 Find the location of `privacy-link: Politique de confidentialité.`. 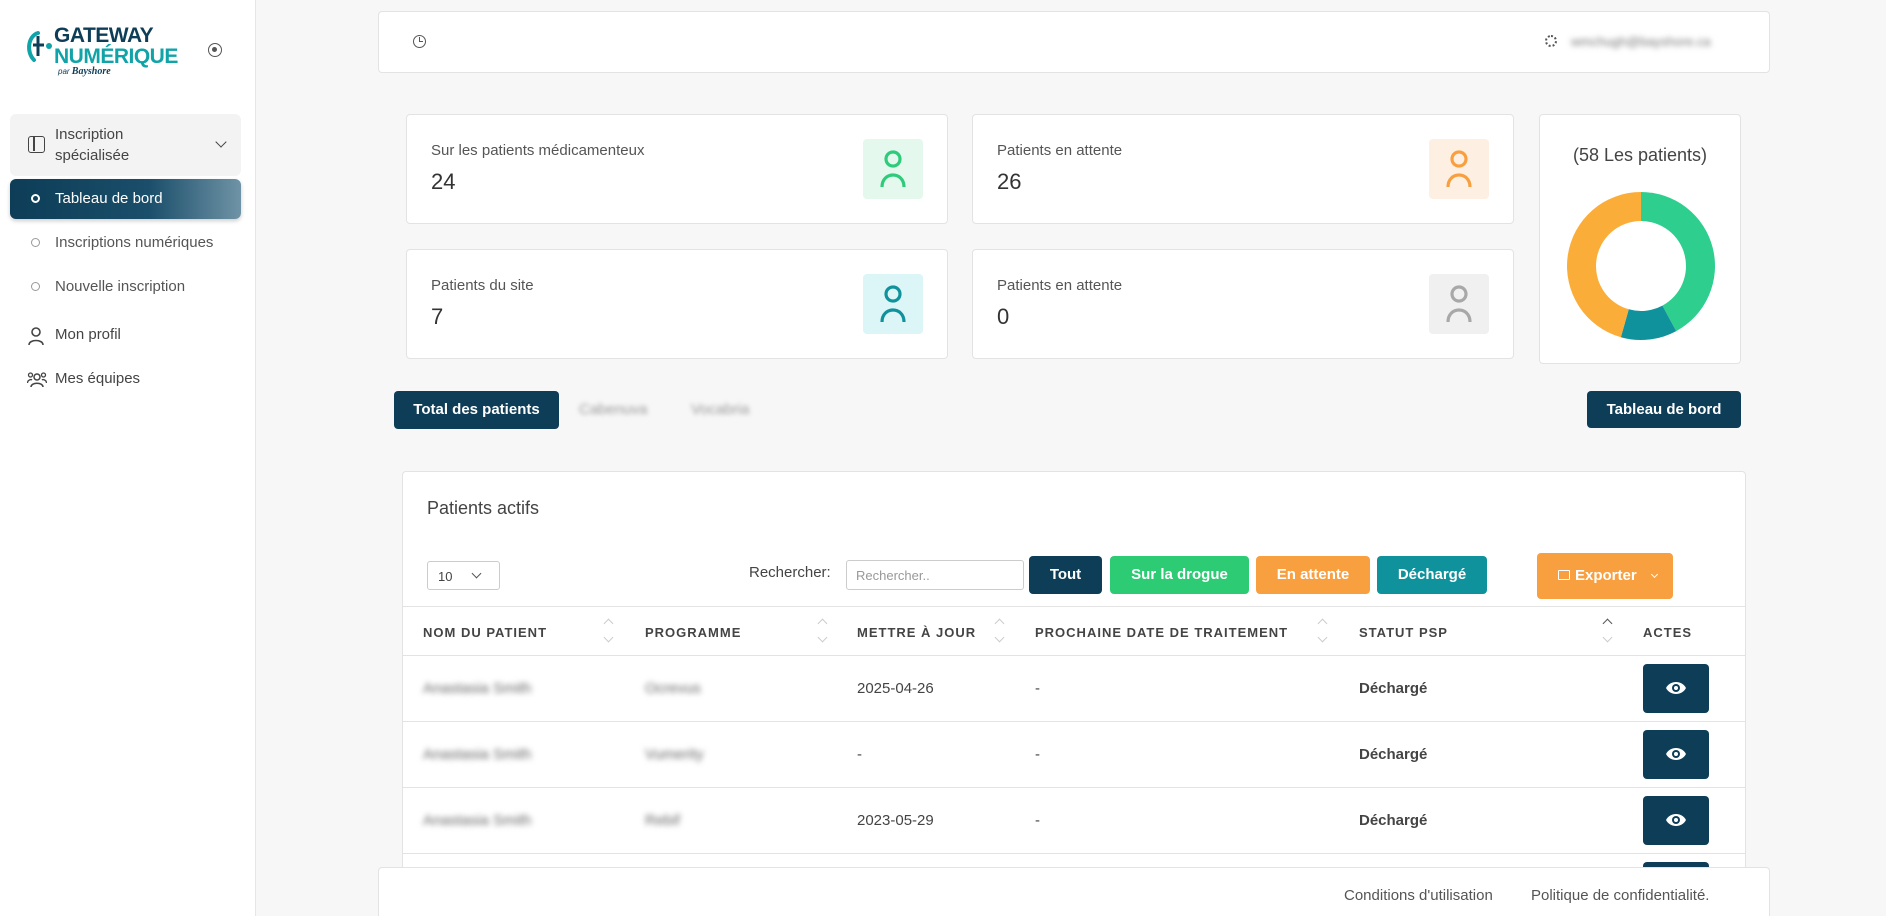

privacy-link: Politique de confidentialité. is located at coordinates (1620, 895).